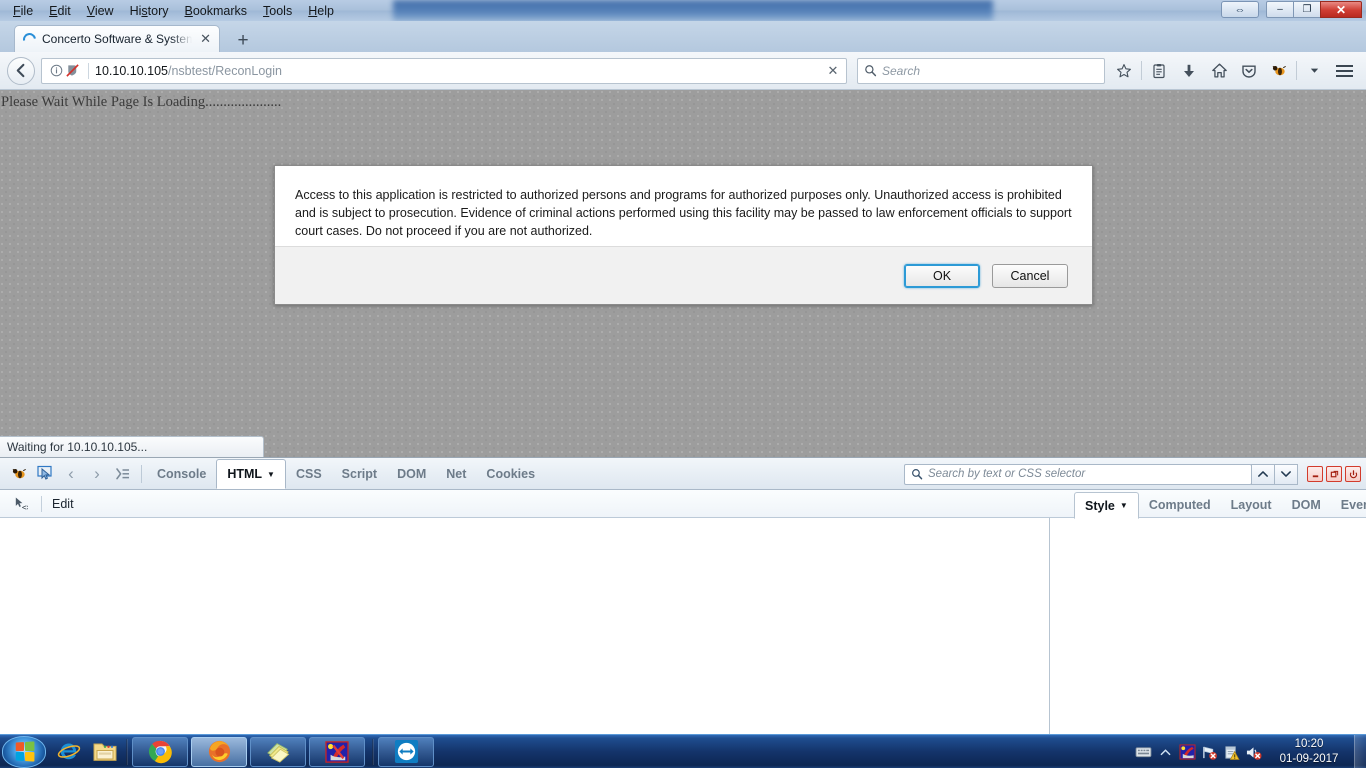 This screenshot has height=768, width=1366. What do you see at coordinates (69, 752) in the screenshot?
I see `internet-explorer-icon` at bounding box center [69, 752].